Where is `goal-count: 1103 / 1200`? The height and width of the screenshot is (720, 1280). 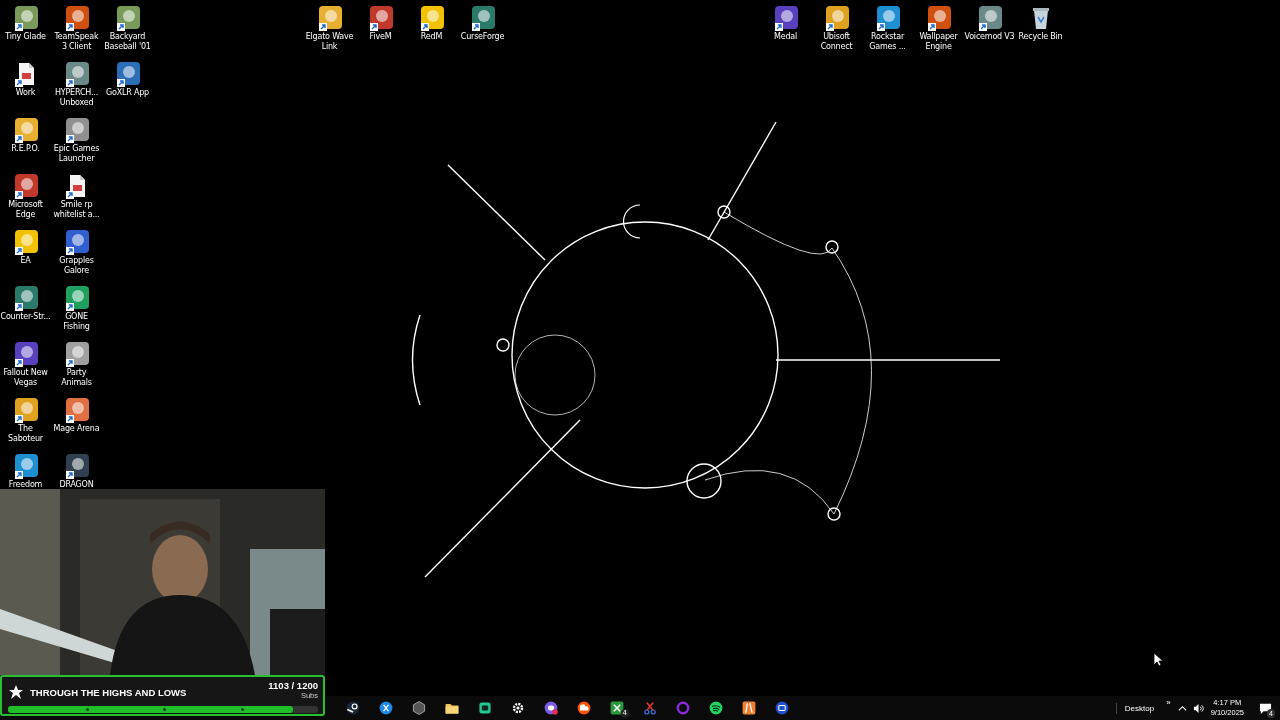 goal-count: 1103 / 1200 is located at coordinates (293, 685).